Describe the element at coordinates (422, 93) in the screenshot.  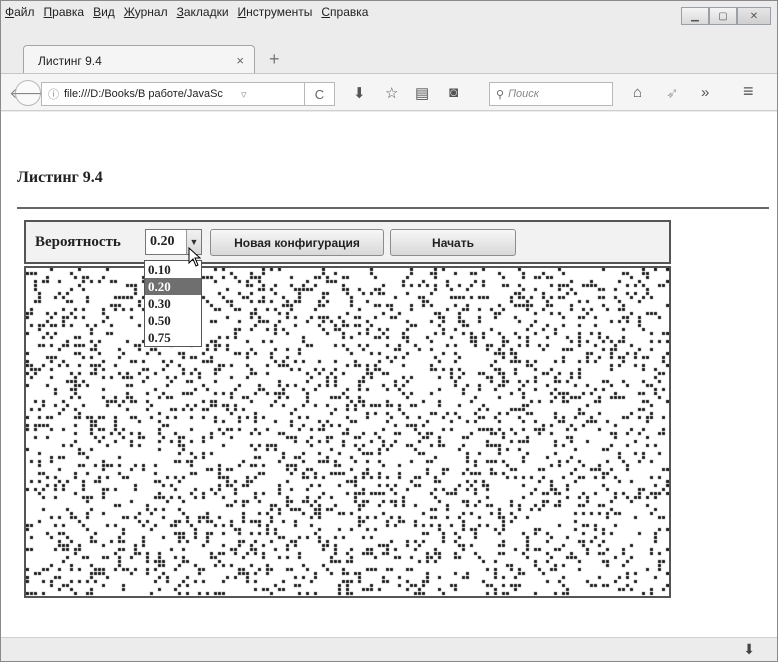
I see `reader-view-icon: ▤` at that location.